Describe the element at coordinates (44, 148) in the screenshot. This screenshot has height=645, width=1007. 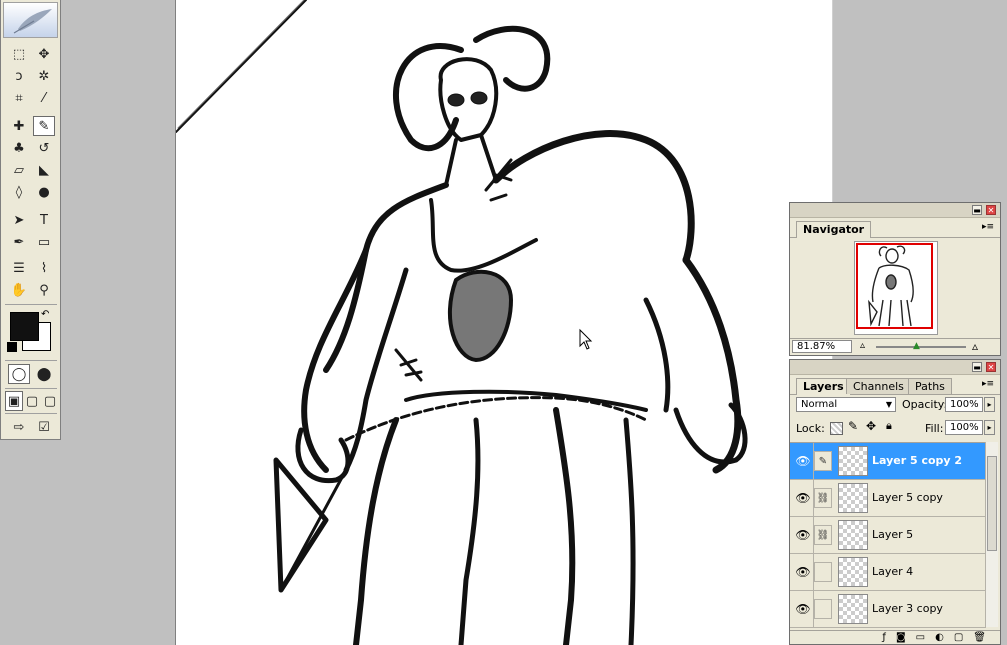
I see `history-brush-icon: ↺` at that location.